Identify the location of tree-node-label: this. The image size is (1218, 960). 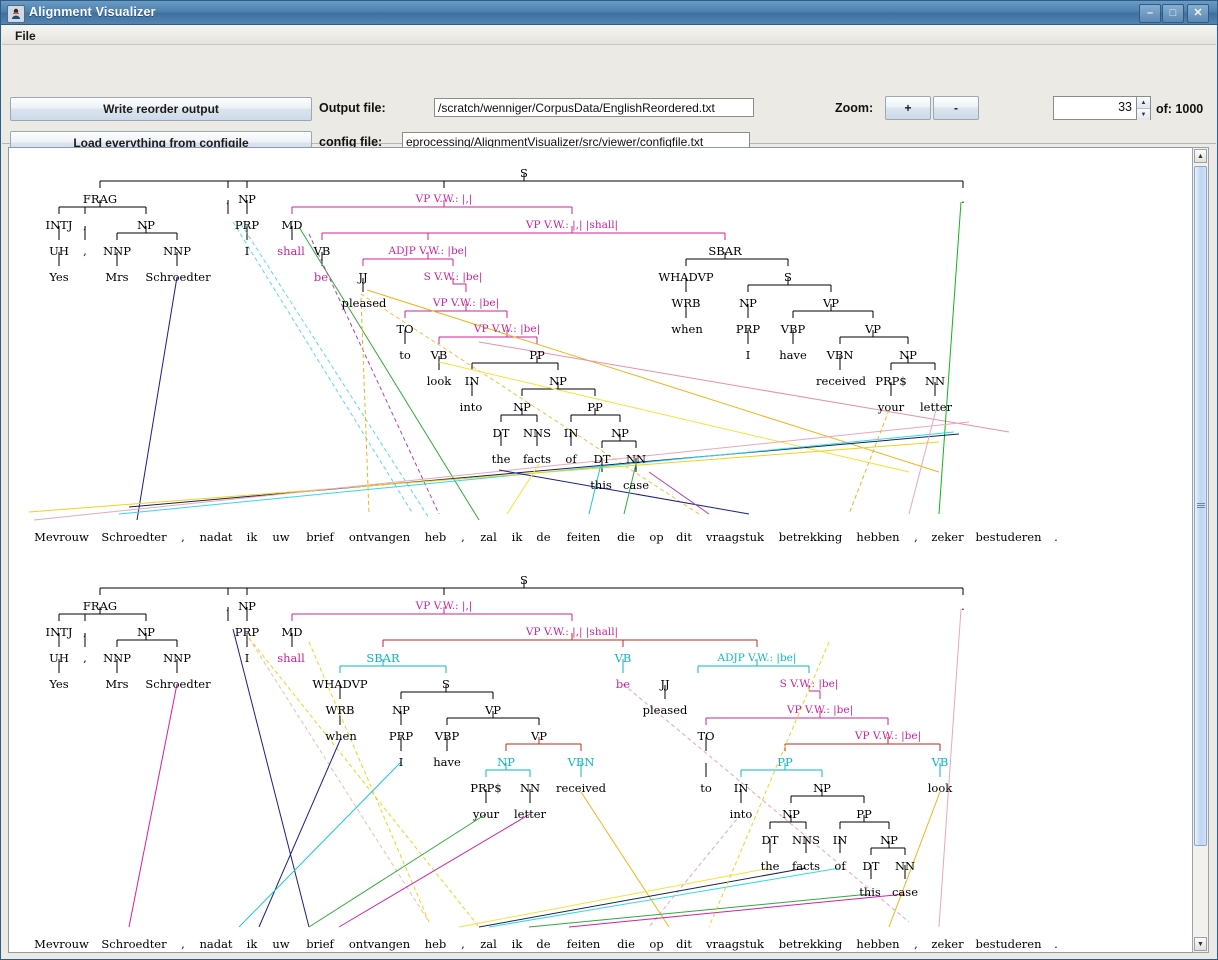
(870, 892).